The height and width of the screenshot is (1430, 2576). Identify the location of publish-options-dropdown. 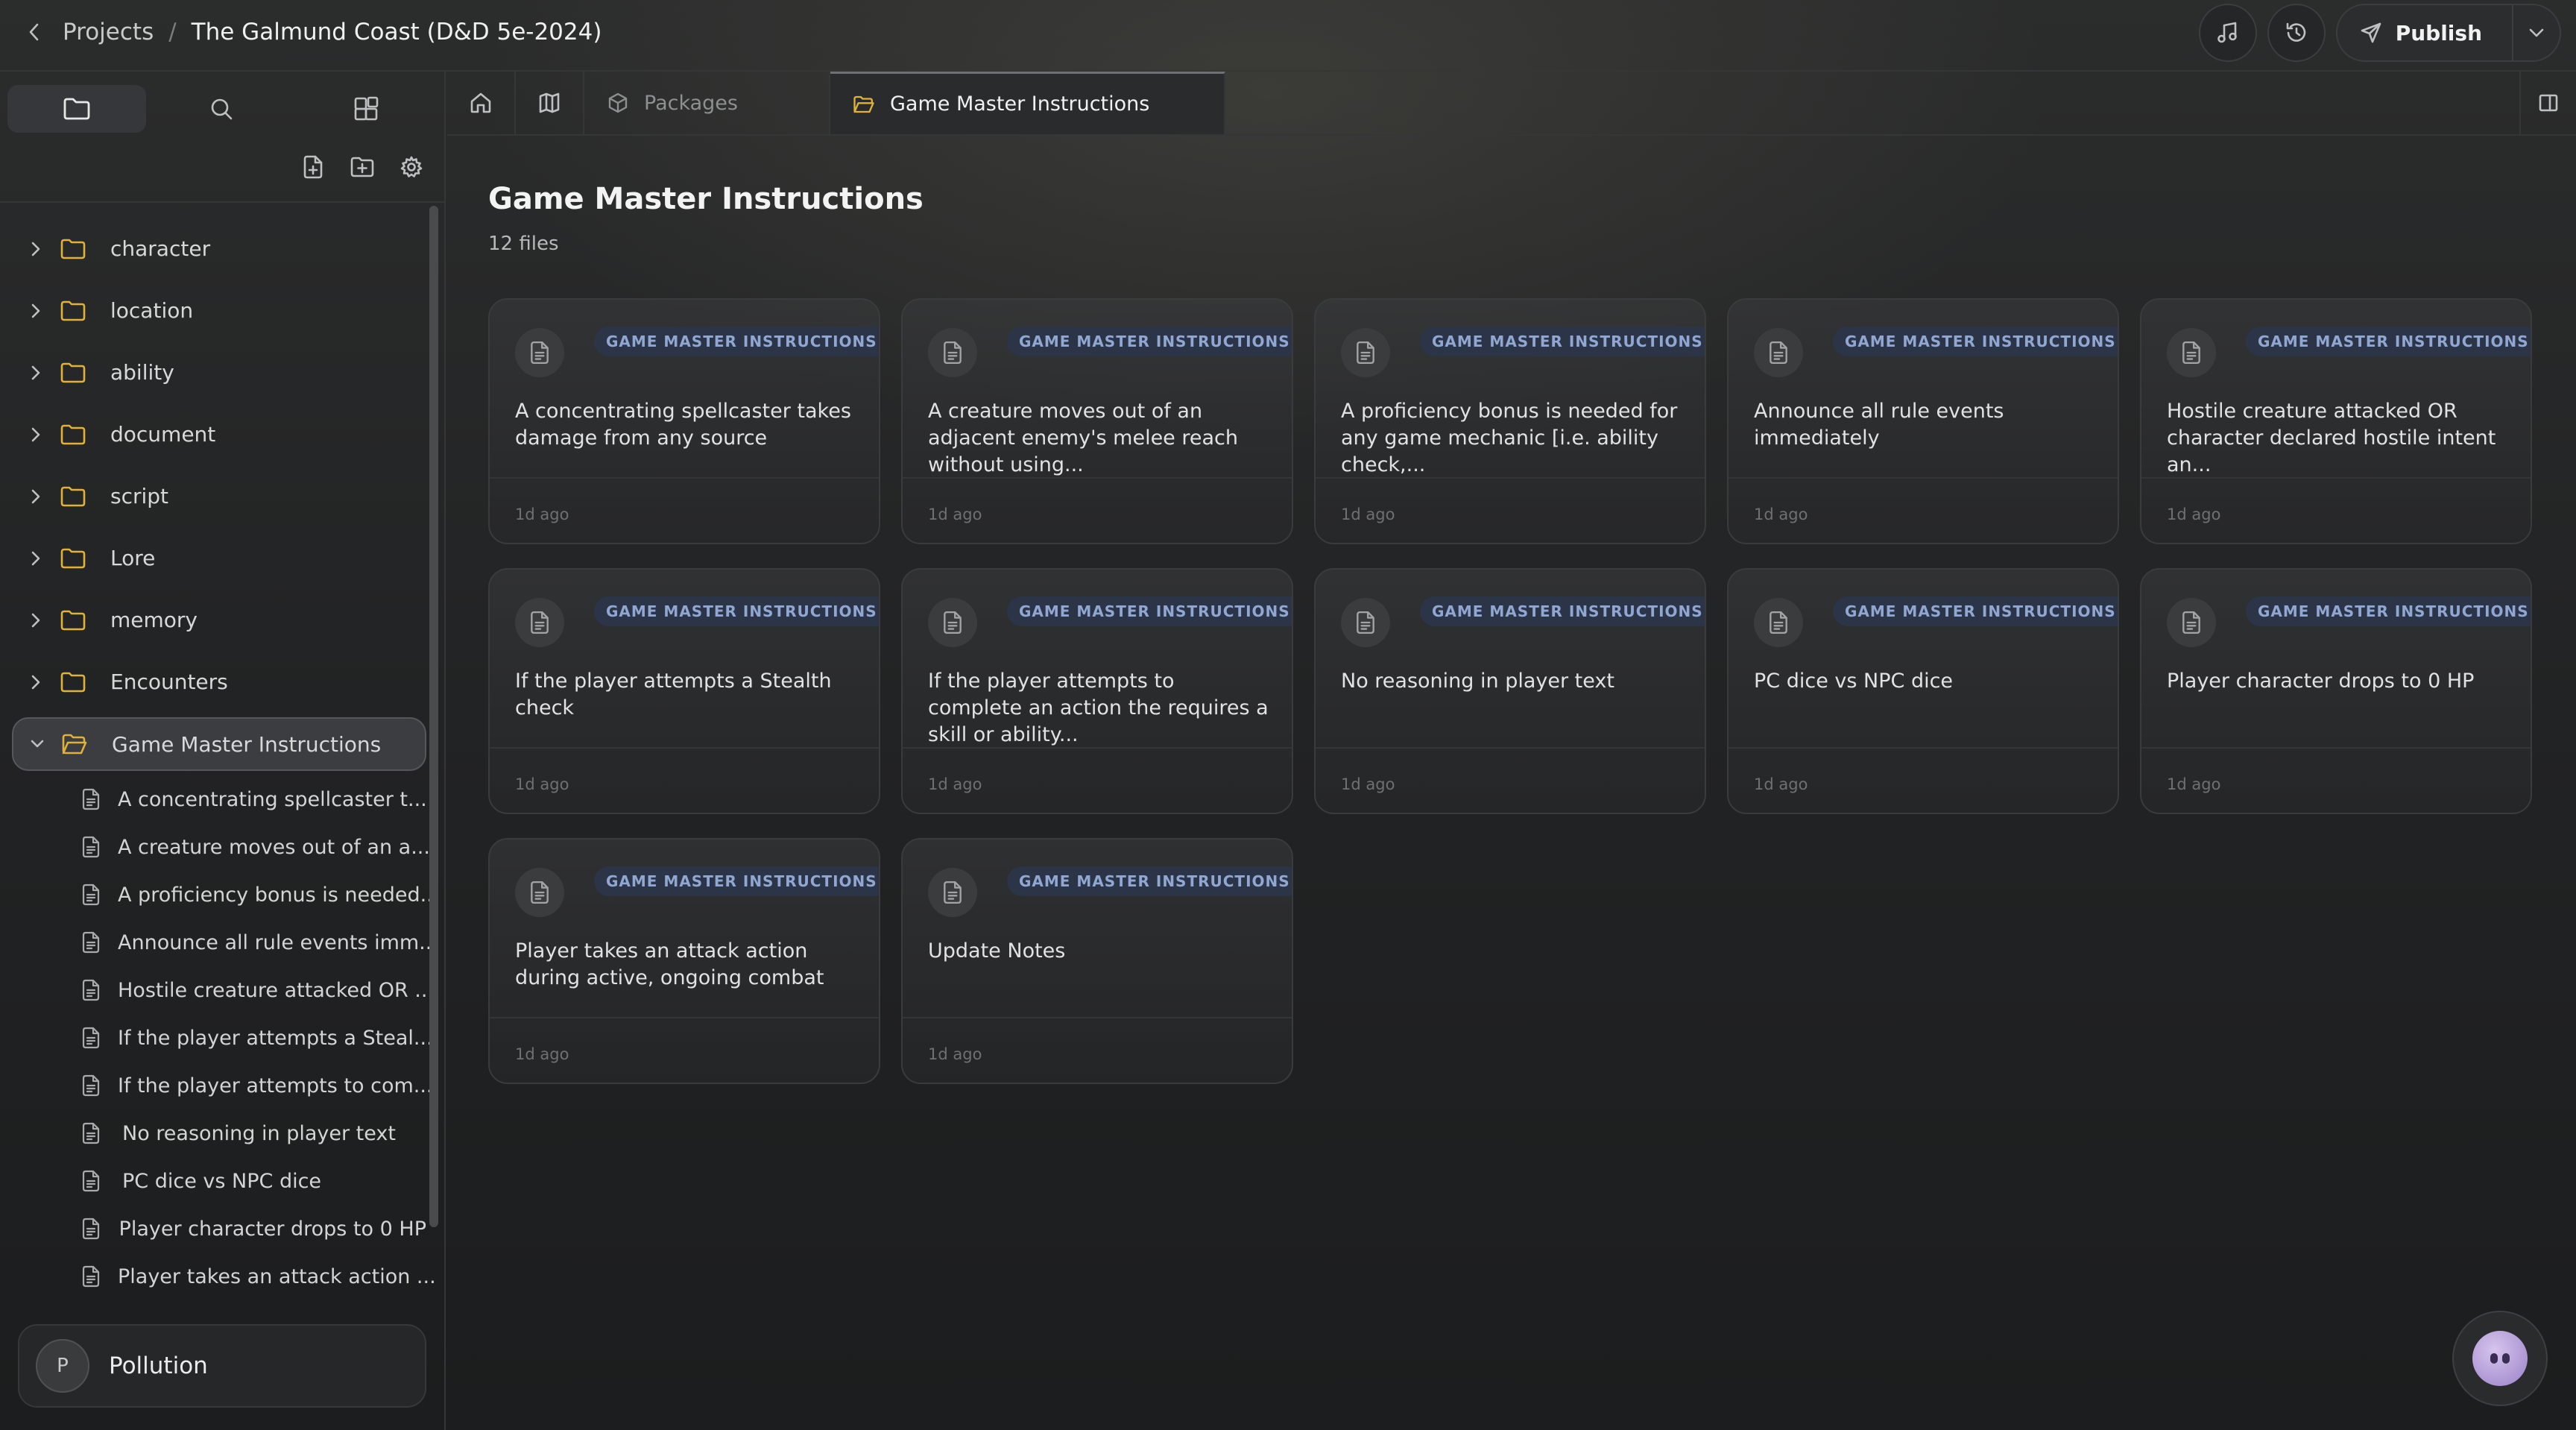
(2536, 32).